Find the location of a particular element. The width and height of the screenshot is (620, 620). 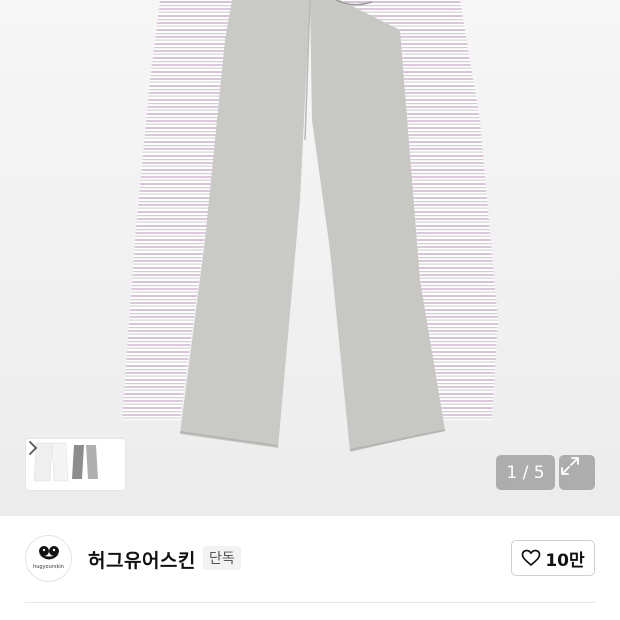

exclusive-badge: 단독 is located at coordinates (222, 558).